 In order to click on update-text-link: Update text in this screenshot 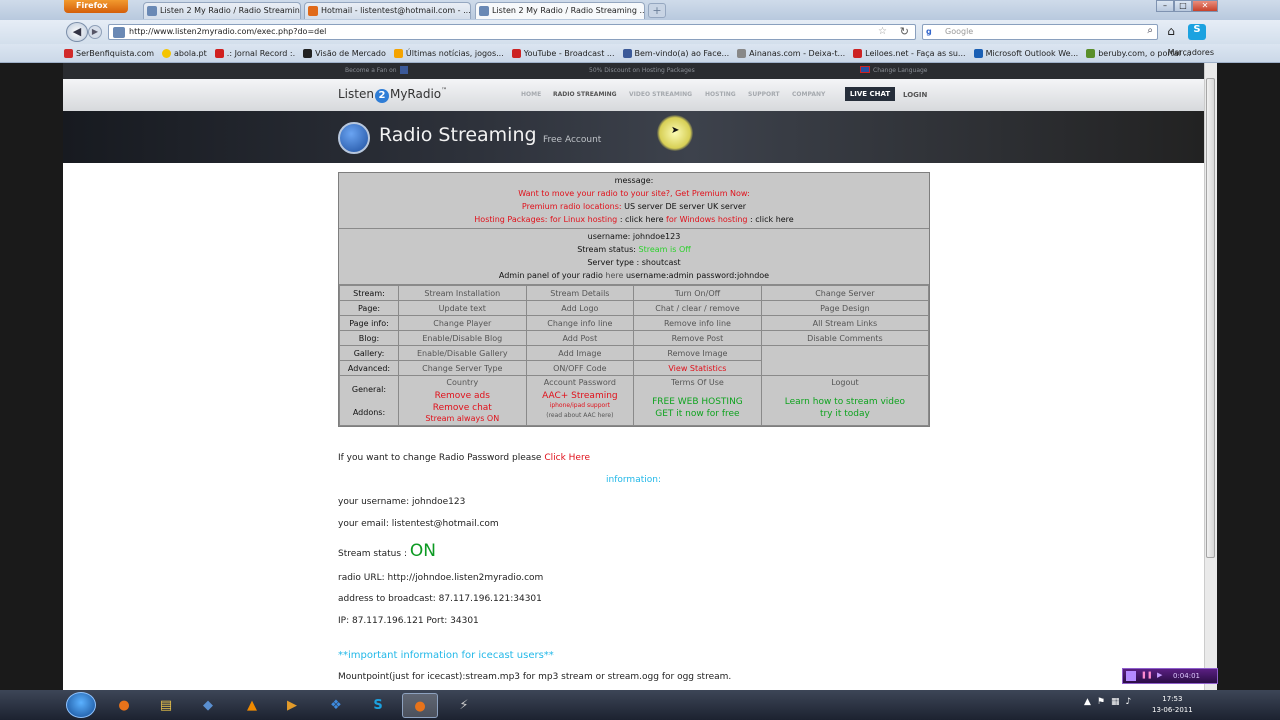, I will do `click(462, 308)`.